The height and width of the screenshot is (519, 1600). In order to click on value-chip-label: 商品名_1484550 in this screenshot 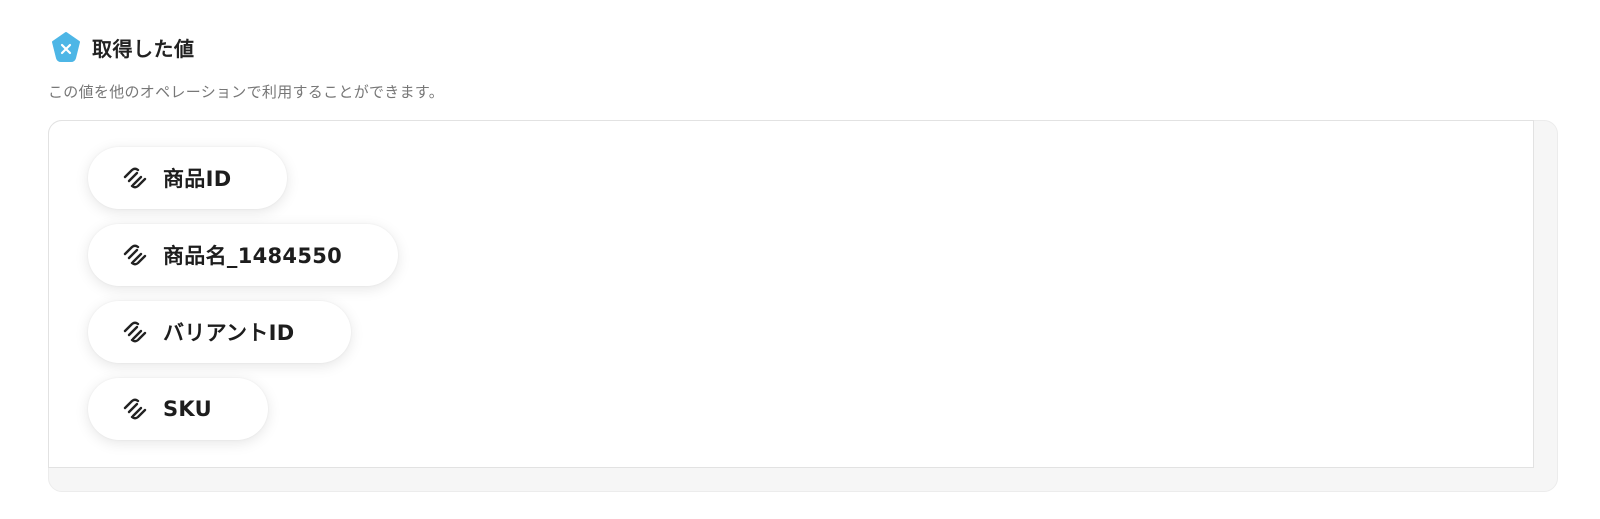, I will do `click(253, 256)`.